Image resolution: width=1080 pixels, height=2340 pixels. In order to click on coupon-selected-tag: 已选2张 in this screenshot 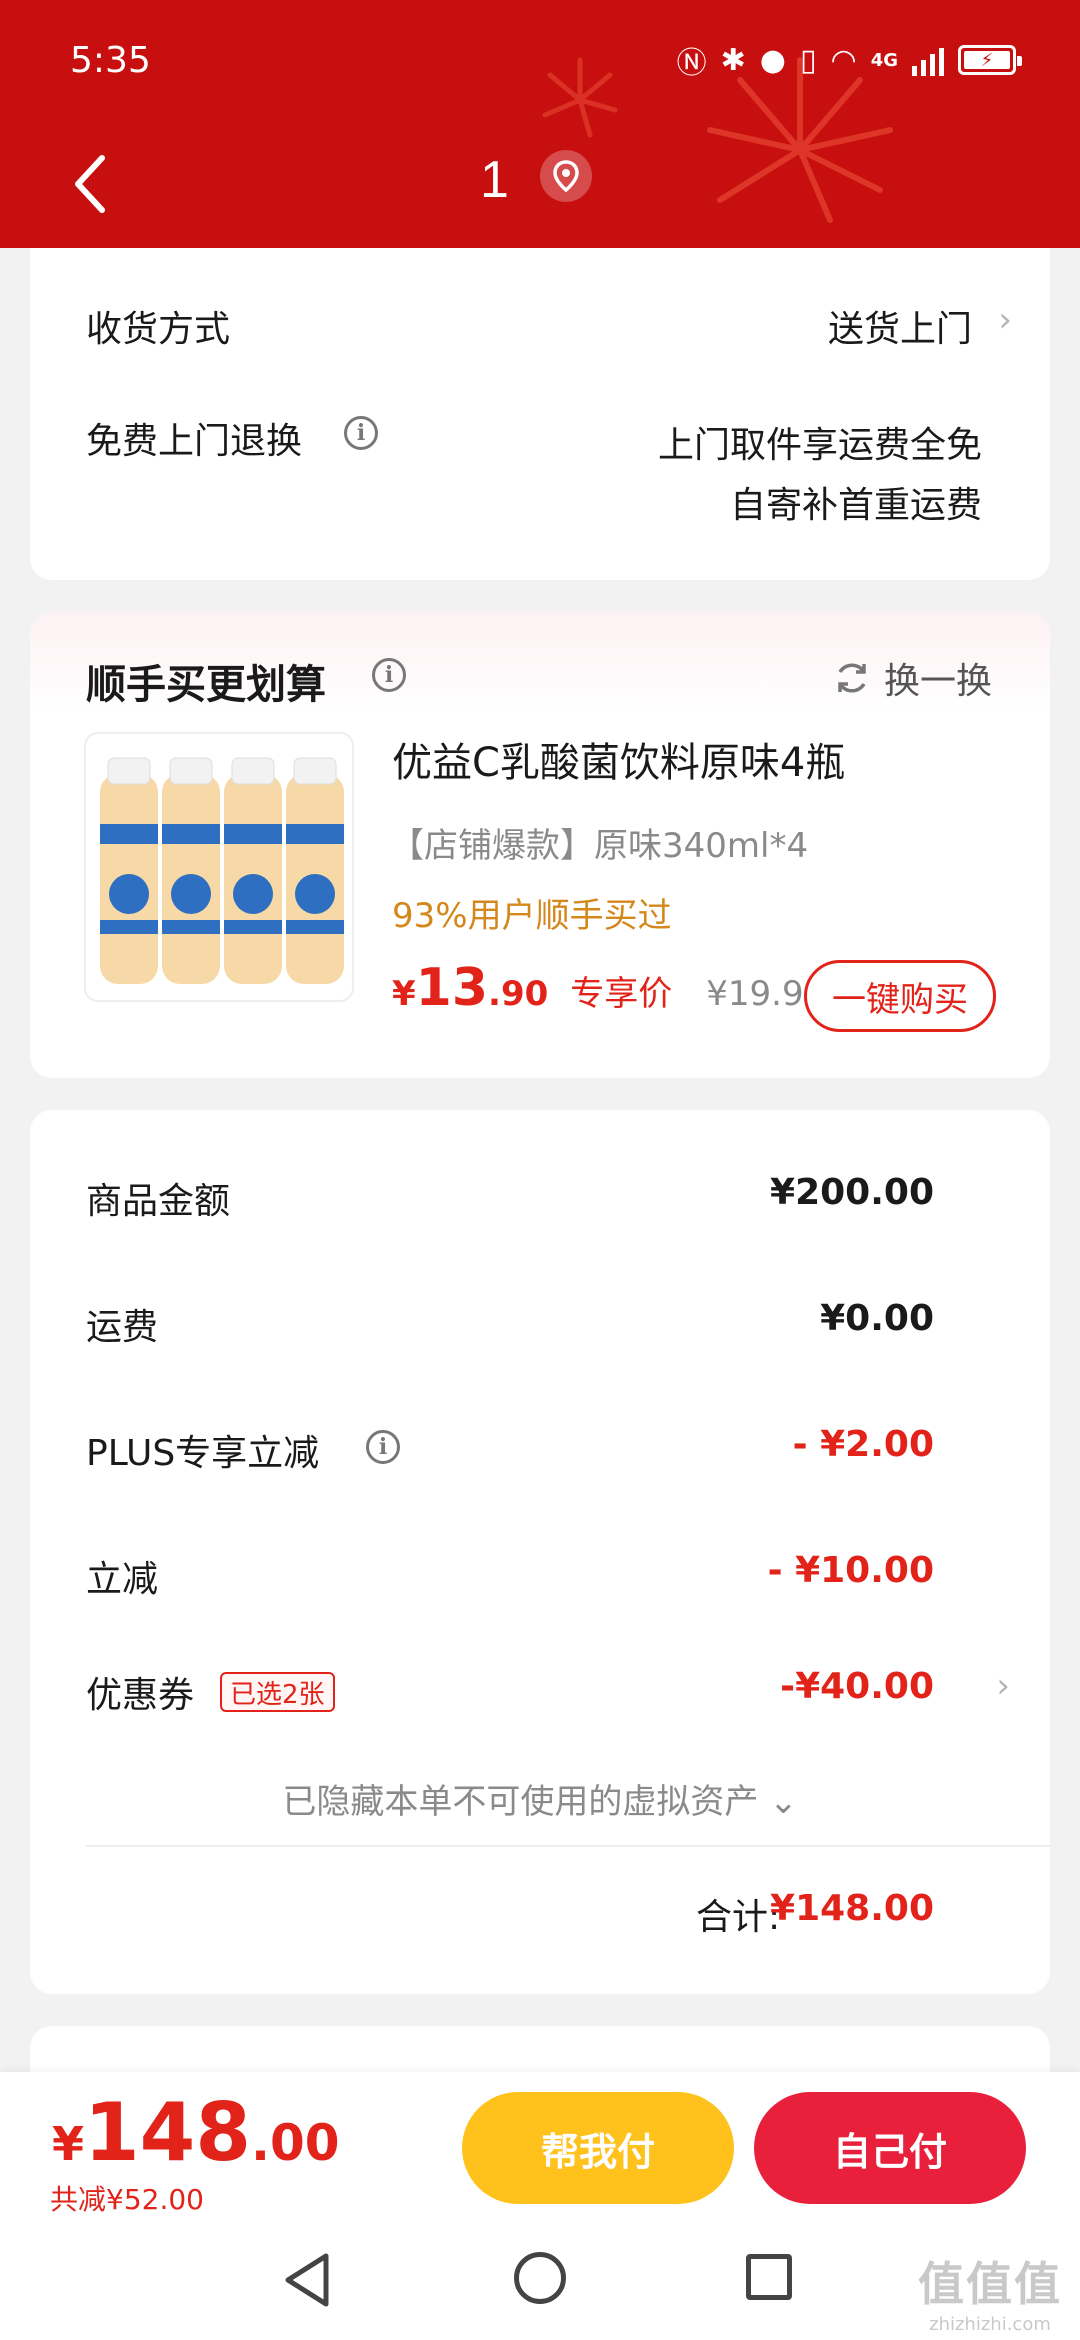, I will do `click(277, 1692)`.